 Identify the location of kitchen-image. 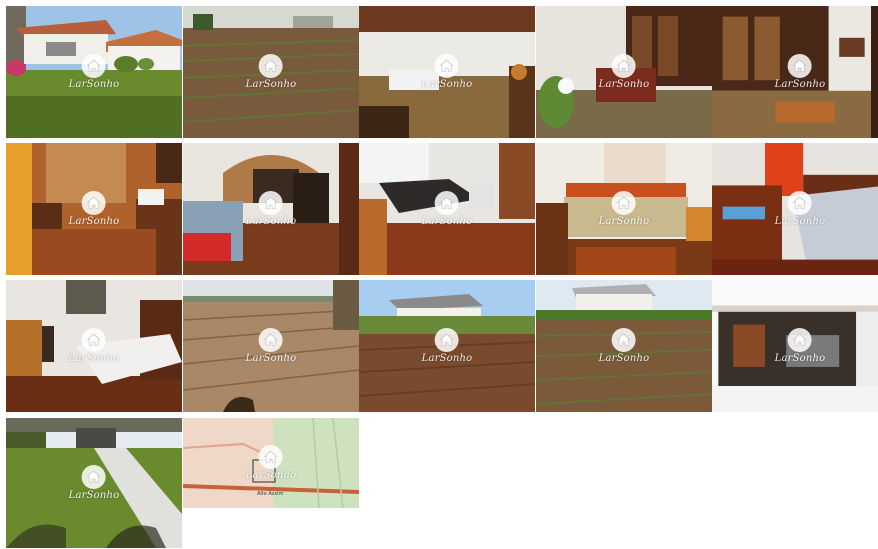
(94, 209).